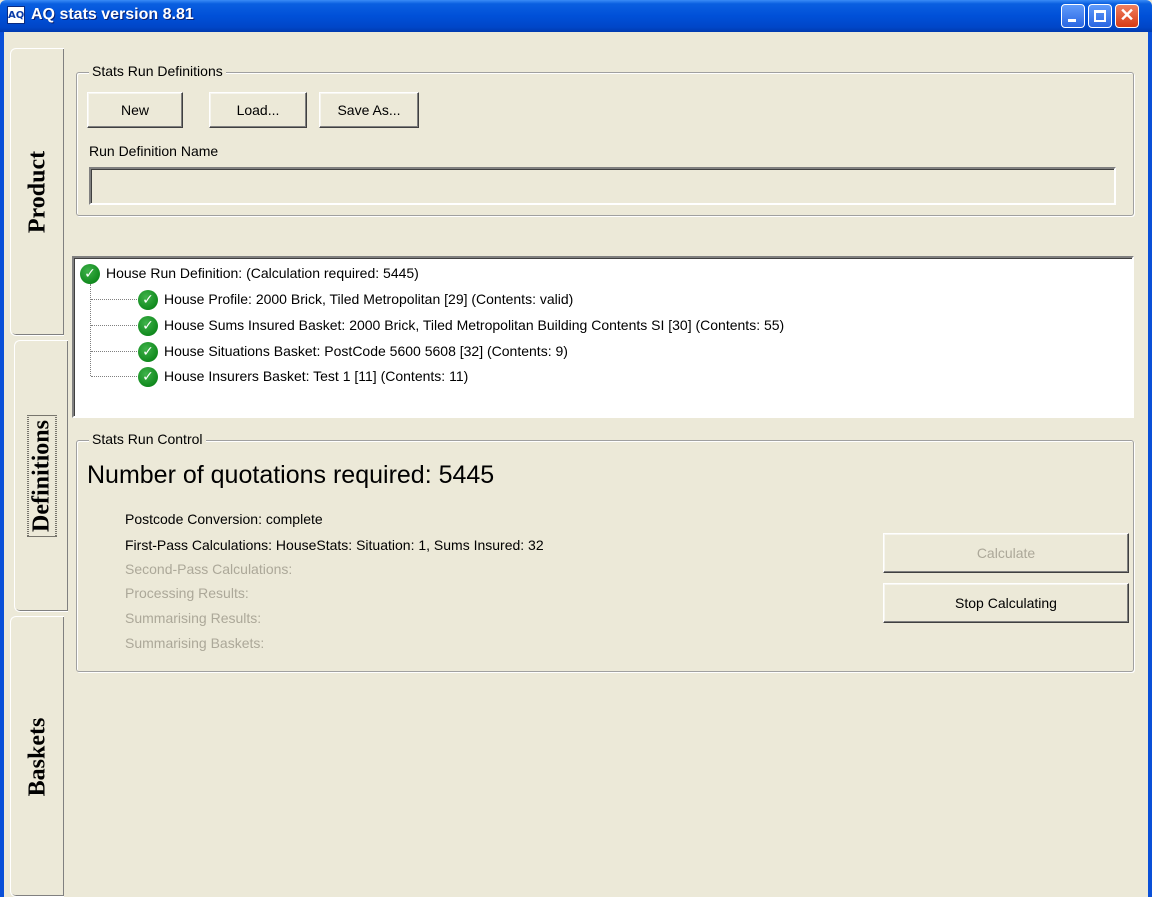 The width and height of the screenshot is (1152, 897). I want to click on tab-baskets: Baskets, so click(37, 756).